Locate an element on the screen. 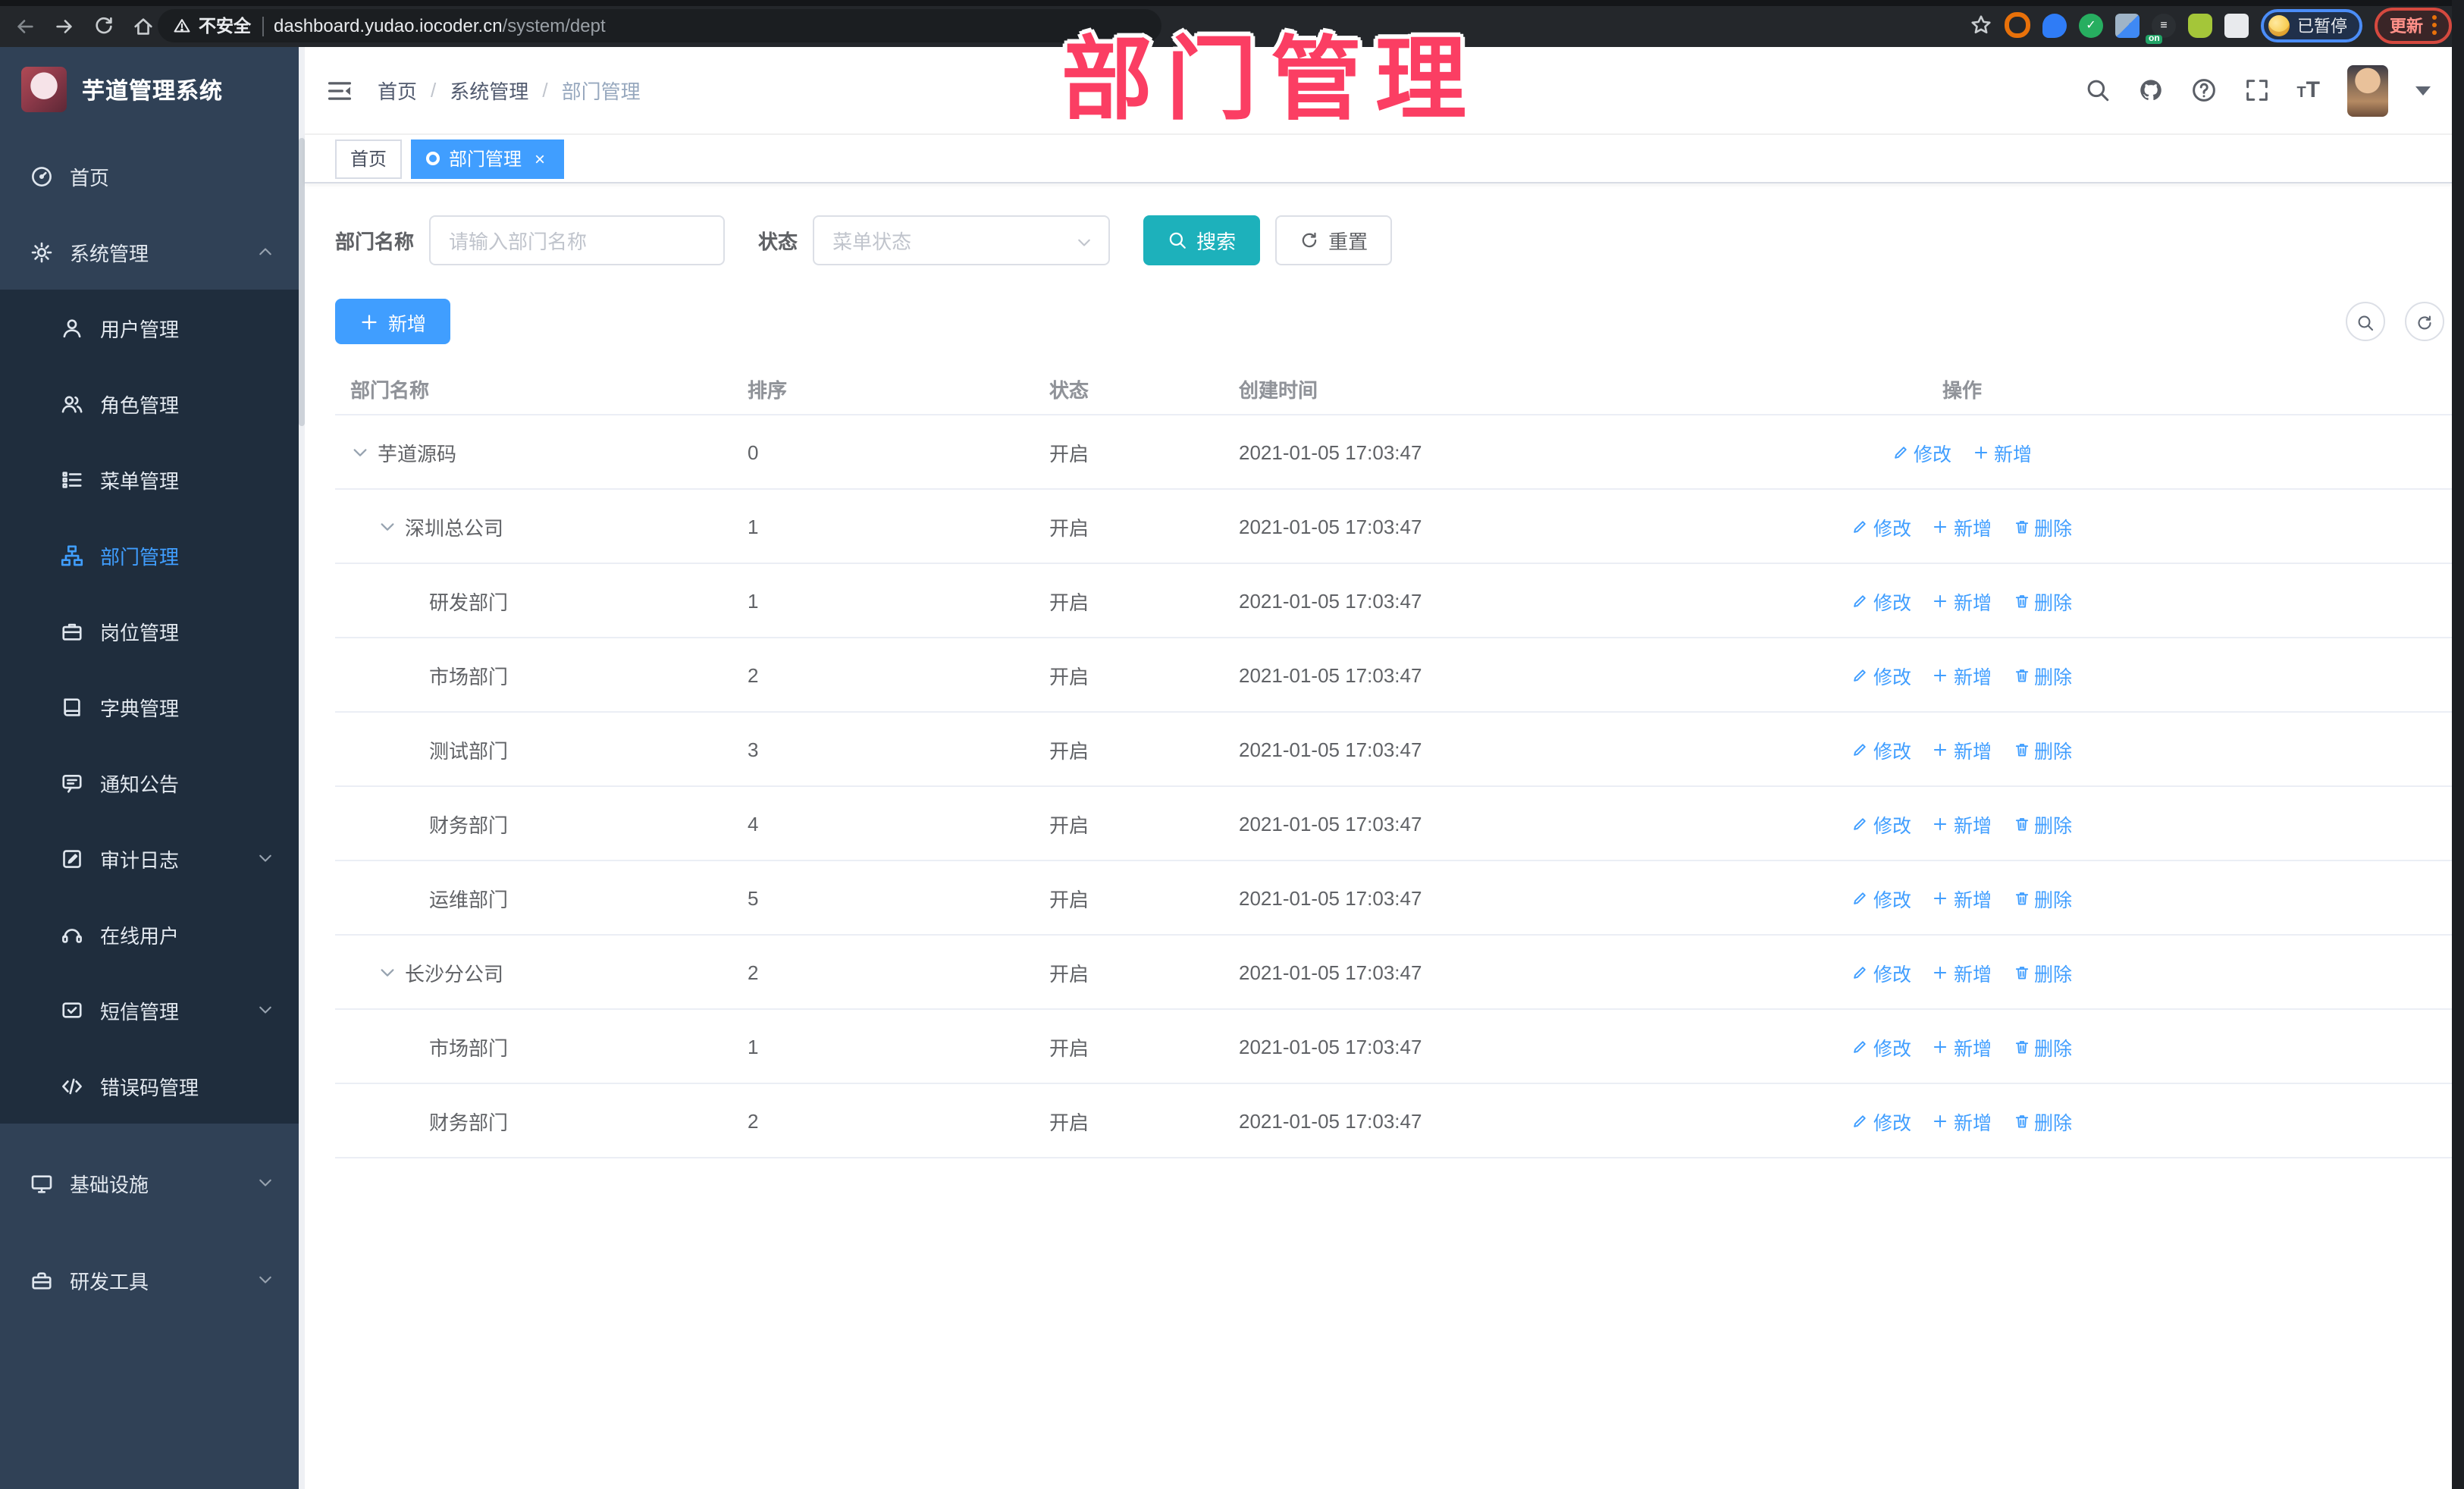  browser-home-icon is located at coordinates (143, 27).